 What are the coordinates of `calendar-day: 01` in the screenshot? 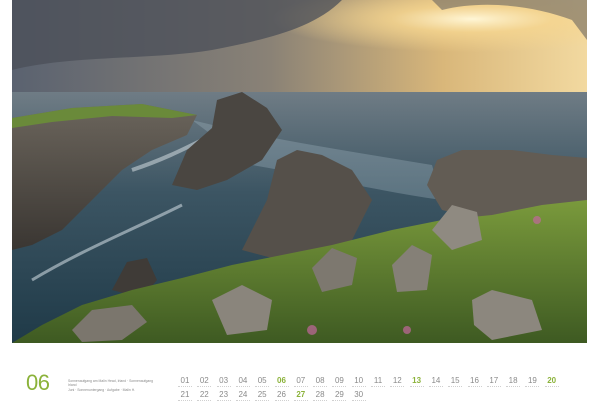 It's located at (185, 382).